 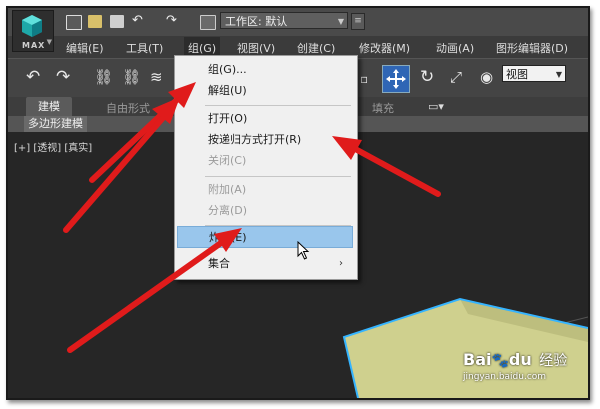 What do you see at coordinates (128, 108) in the screenshot?
I see `tab-freeform: 自由形式` at bounding box center [128, 108].